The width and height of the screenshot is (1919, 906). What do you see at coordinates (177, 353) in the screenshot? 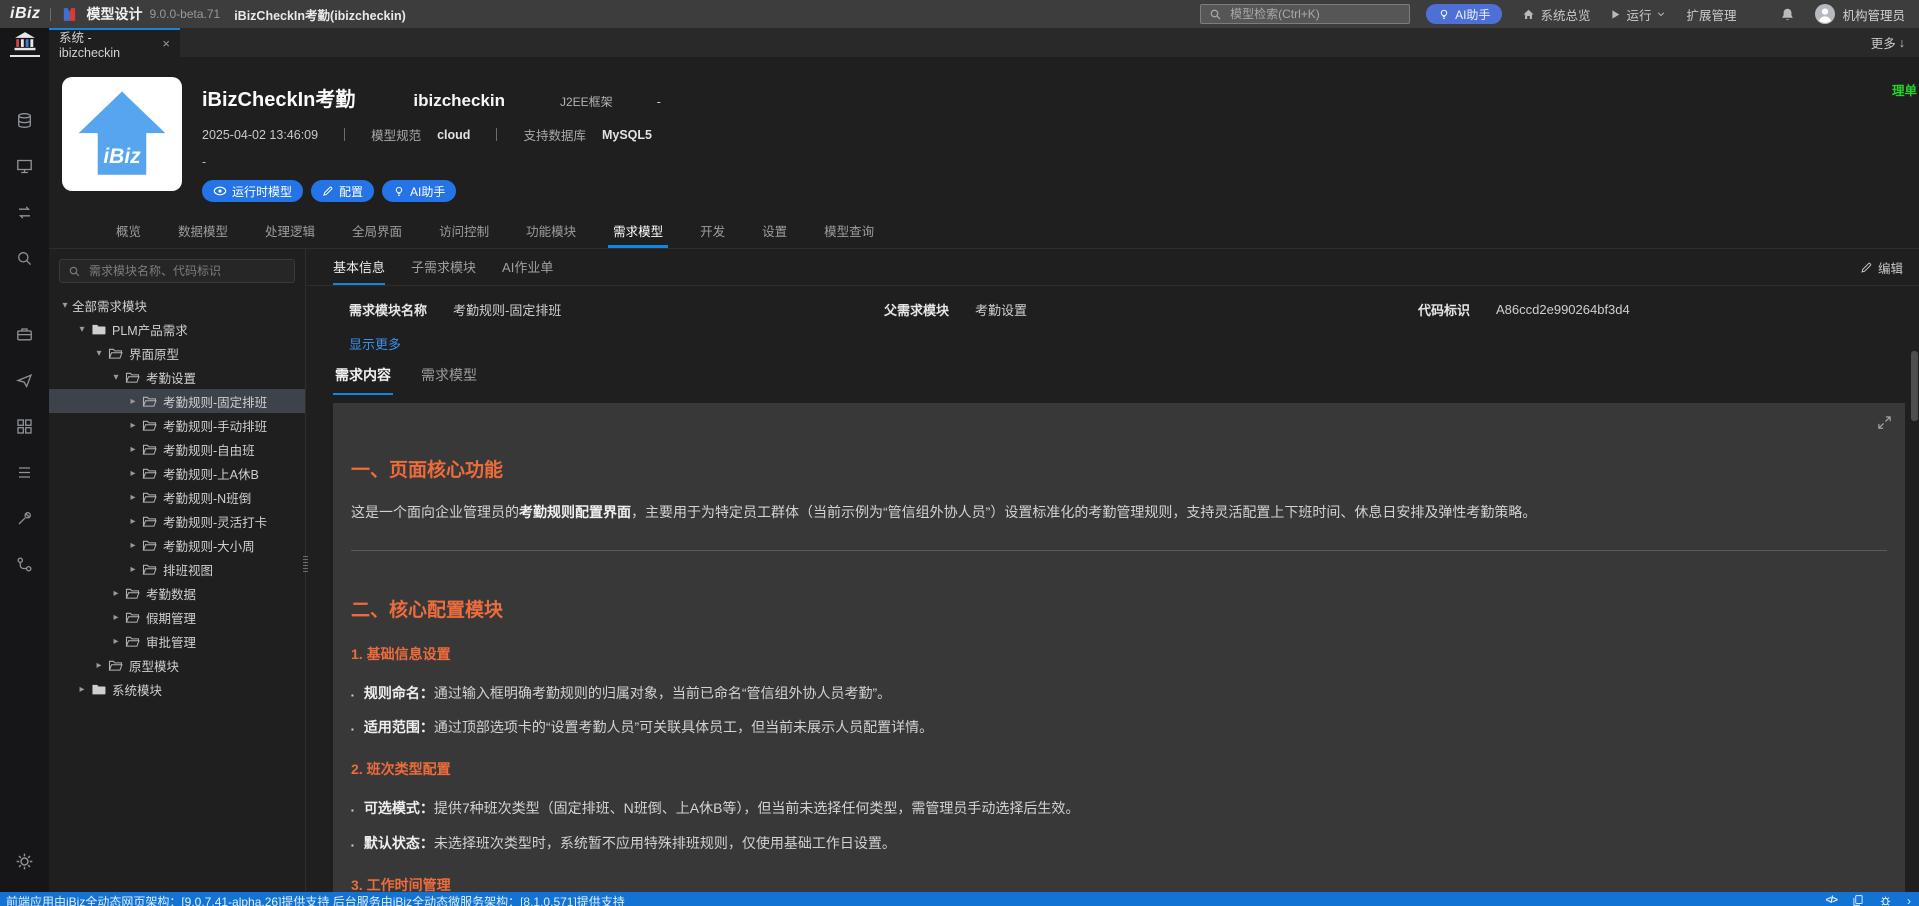
I see `tree-item: ▾ 界面原型` at bounding box center [177, 353].